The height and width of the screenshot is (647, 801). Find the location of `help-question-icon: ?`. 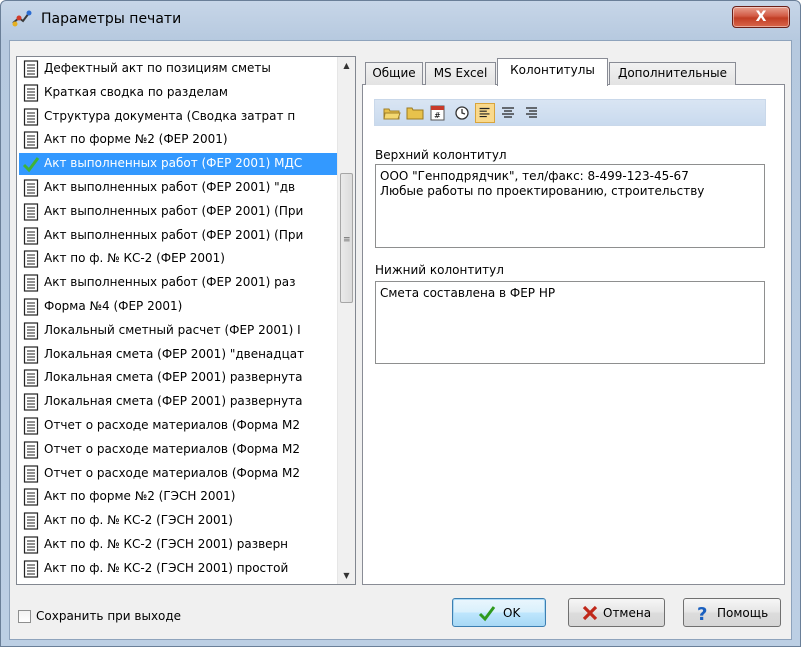

help-question-icon: ? is located at coordinates (702, 613).